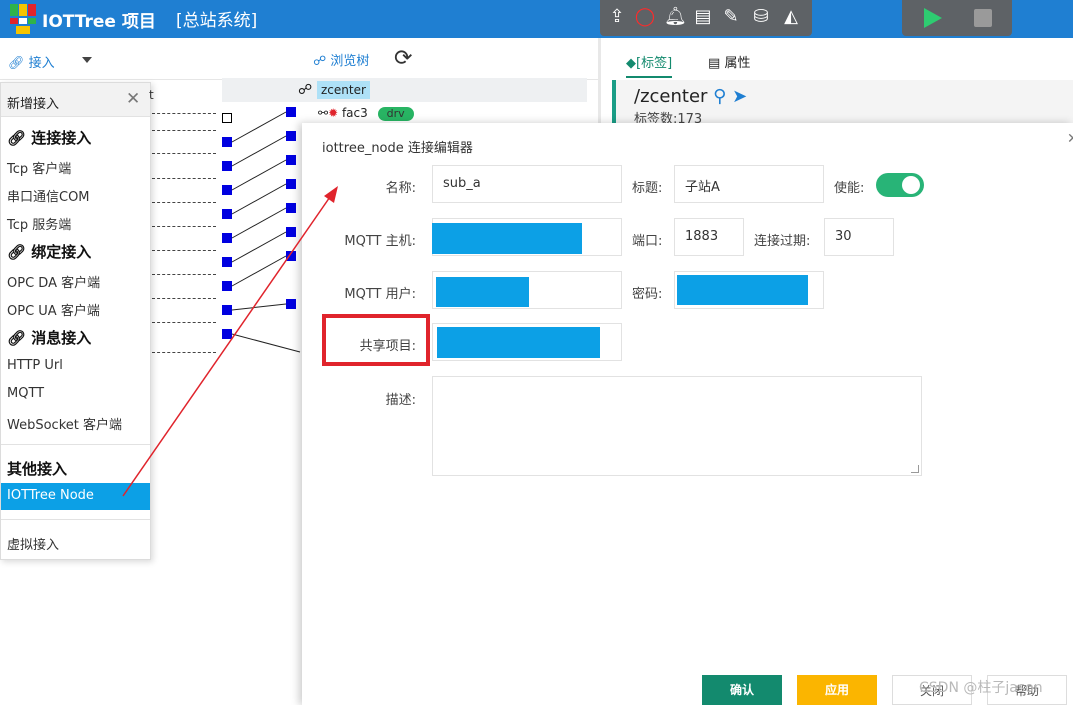  What do you see at coordinates (859, 237) in the screenshot?
I see `timeout-field: 30` at bounding box center [859, 237].